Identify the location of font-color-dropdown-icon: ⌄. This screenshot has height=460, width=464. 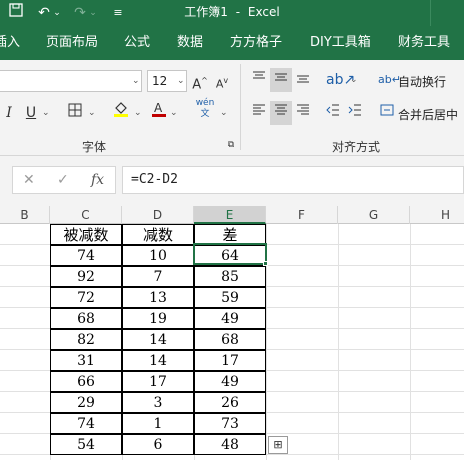
(174, 113).